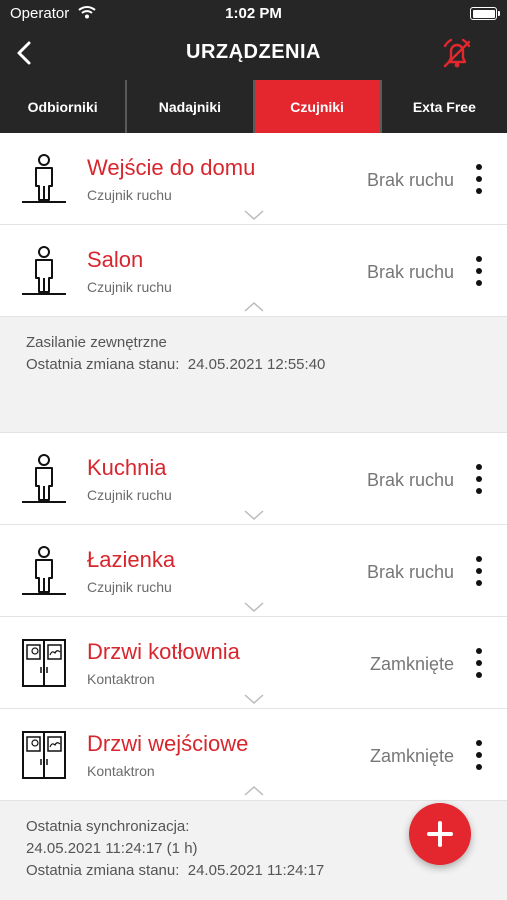  I want to click on device-name: Wejście do domu, so click(171, 167).